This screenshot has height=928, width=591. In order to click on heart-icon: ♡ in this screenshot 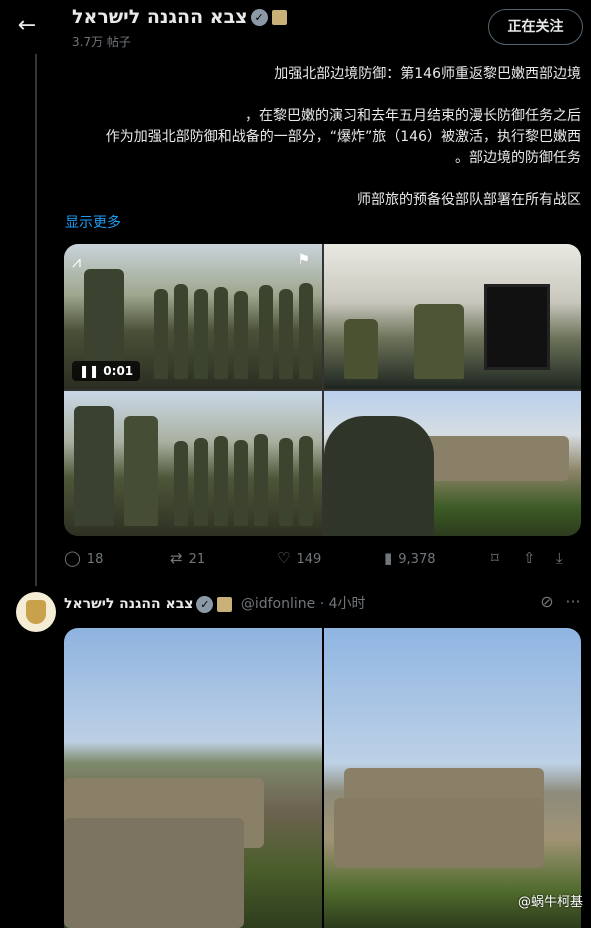, I will do `click(284, 558)`.